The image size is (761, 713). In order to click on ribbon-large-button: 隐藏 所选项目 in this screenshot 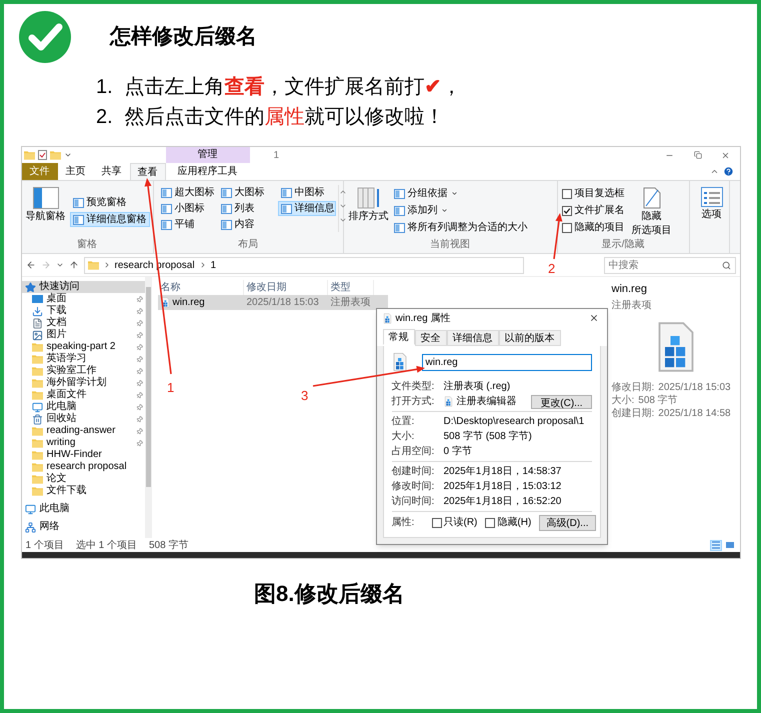, I will do `click(651, 211)`.